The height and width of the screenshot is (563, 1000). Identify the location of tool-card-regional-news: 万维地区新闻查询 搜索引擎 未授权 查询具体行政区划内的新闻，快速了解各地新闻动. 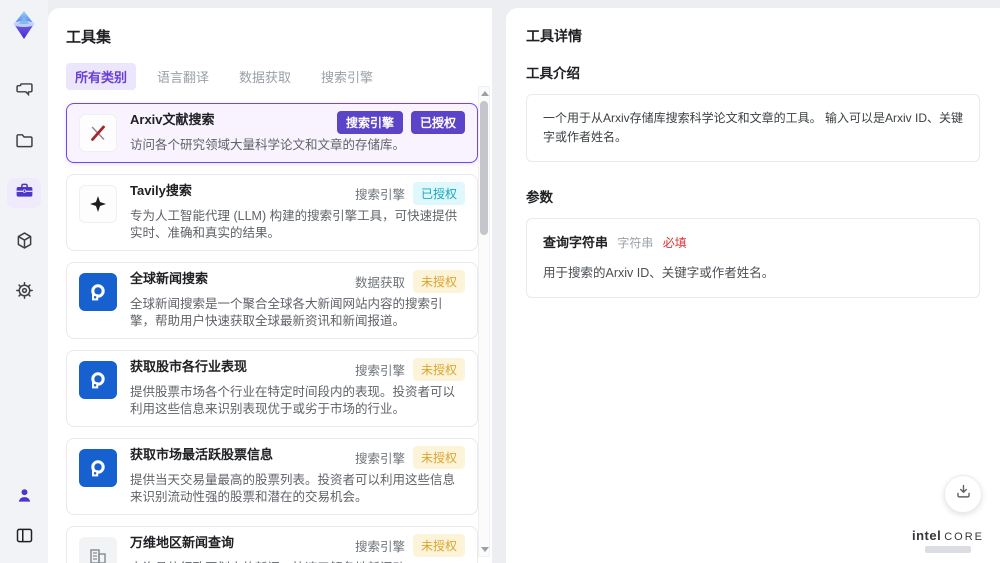
(272, 544).